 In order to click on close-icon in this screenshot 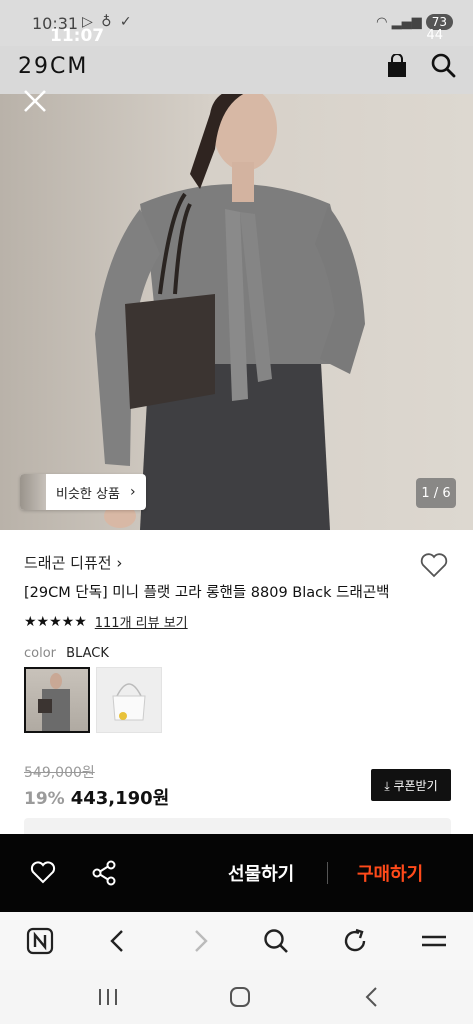, I will do `click(35, 101)`.